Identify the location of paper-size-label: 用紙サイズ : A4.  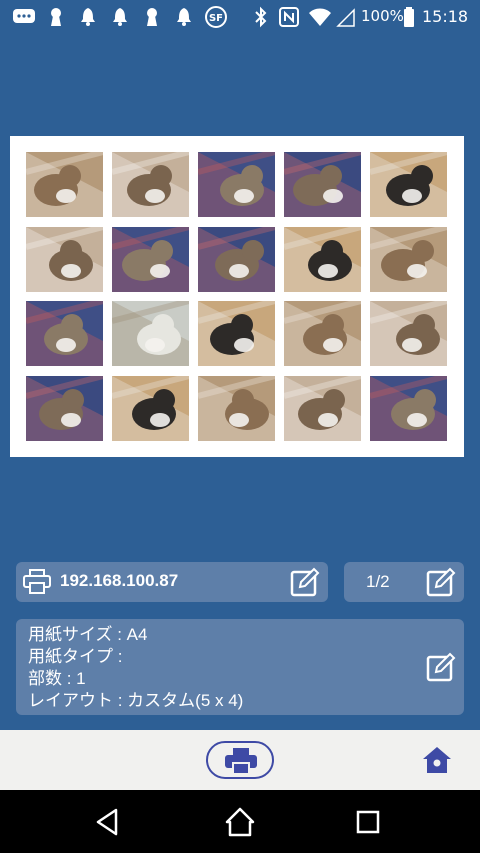
(88, 634).